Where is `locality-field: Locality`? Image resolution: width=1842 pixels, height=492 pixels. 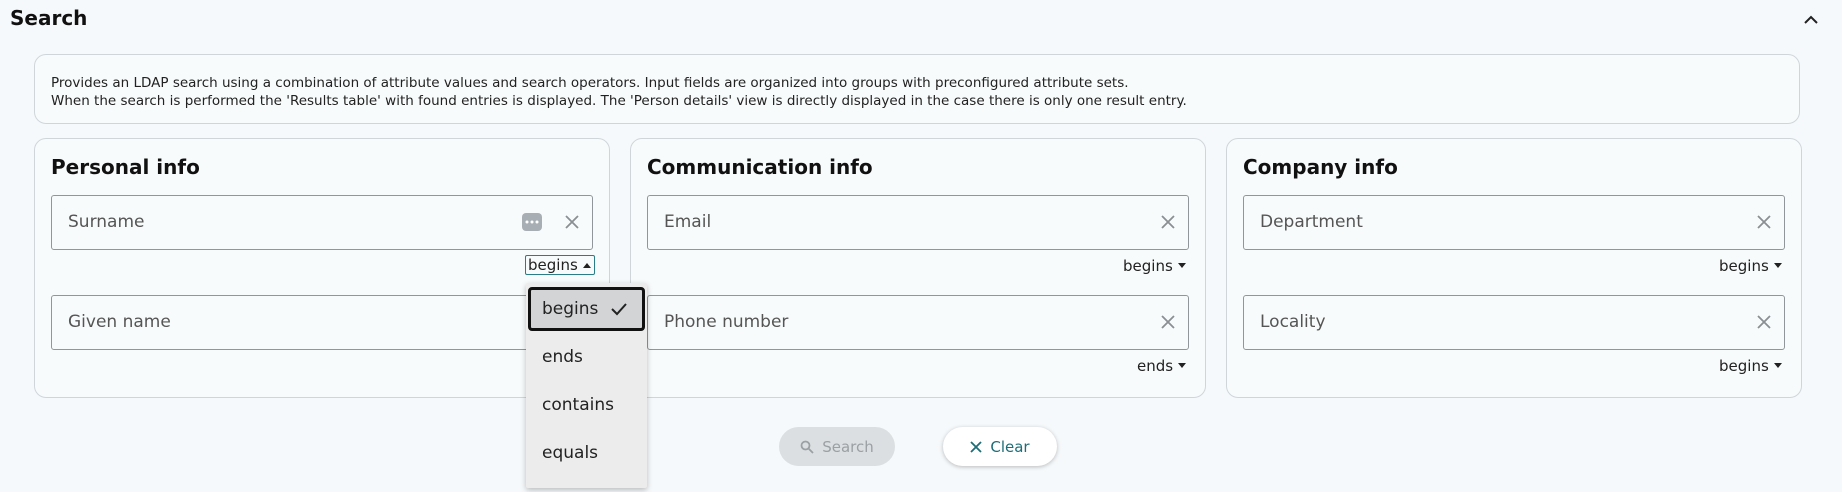 locality-field: Locality is located at coordinates (1514, 322).